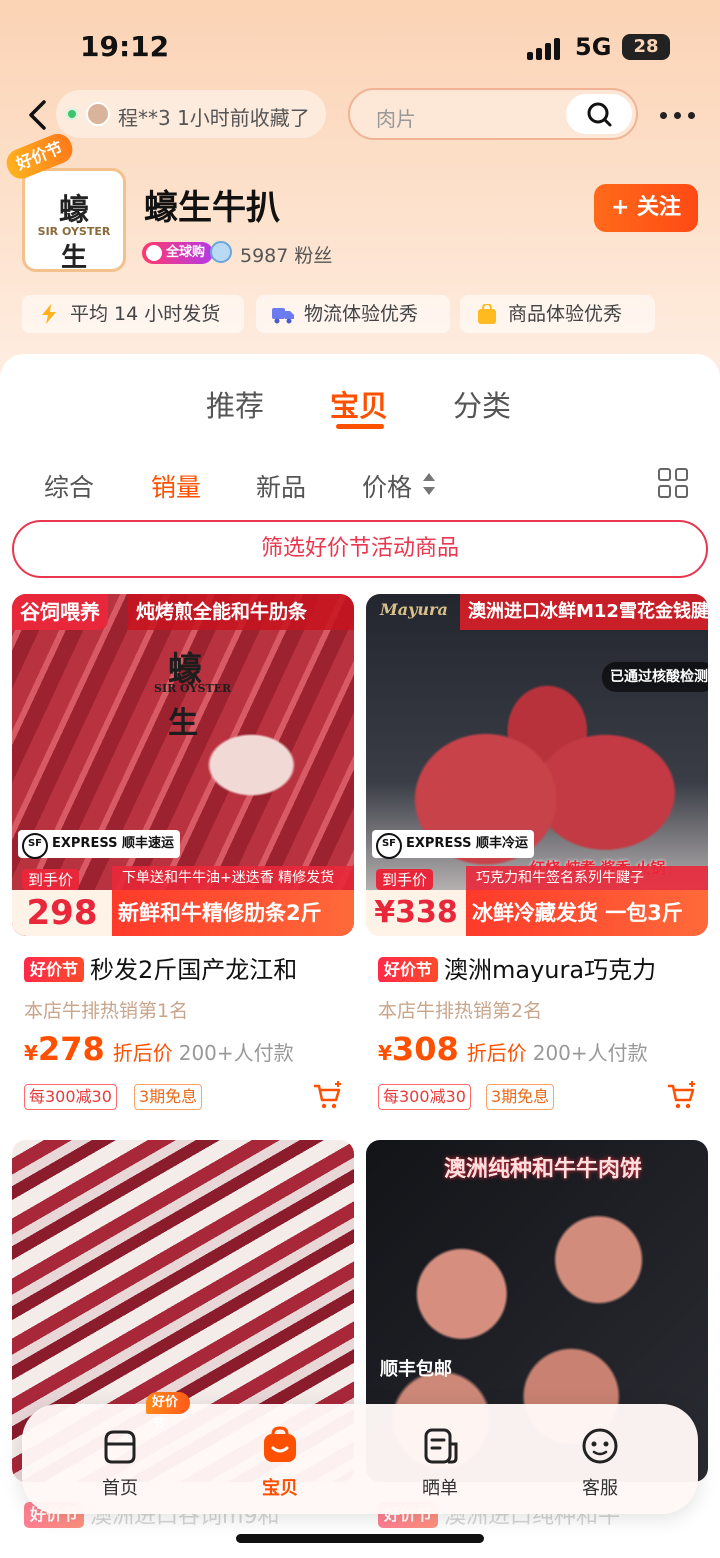 This screenshot has height=1558, width=720. Describe the element at coordinates (593, 47) in the screenshot. I see `network-label: 5G` at that location.